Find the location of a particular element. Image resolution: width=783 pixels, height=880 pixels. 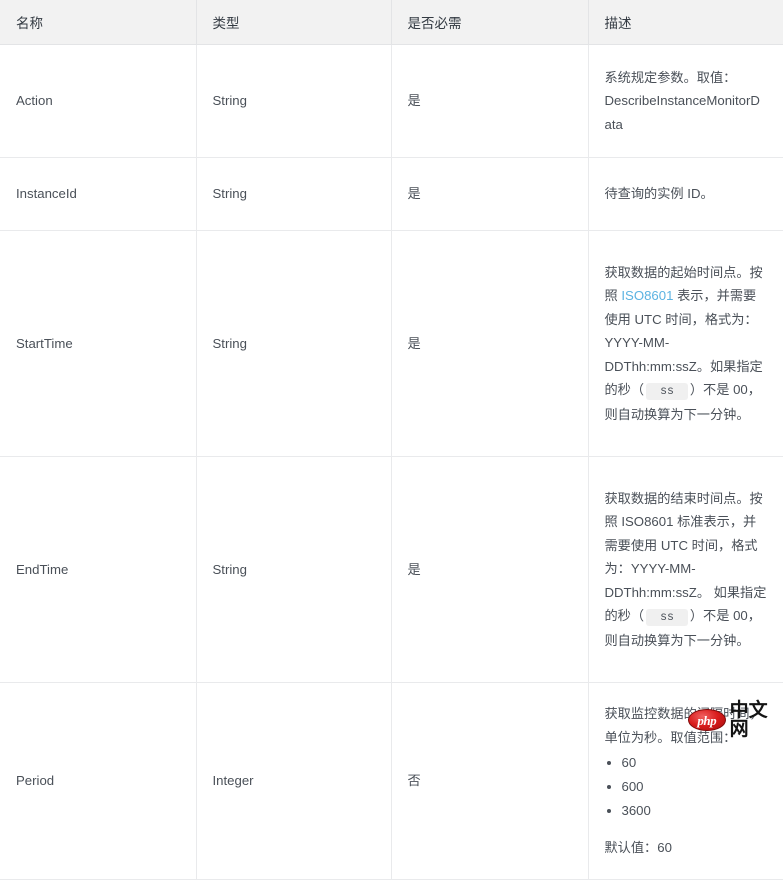

param-required-cell: 否 is located at coordinates (490, 781).